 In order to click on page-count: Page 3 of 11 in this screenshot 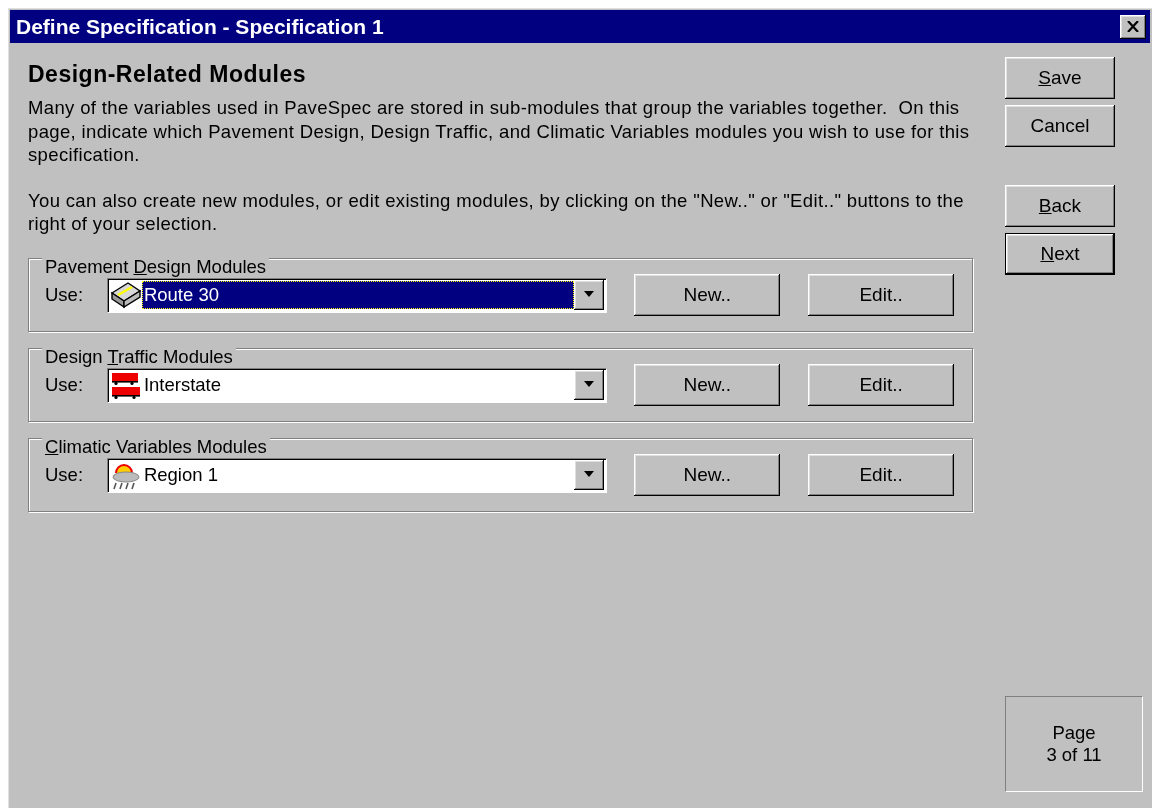, I will do `click(1074, 744)`.